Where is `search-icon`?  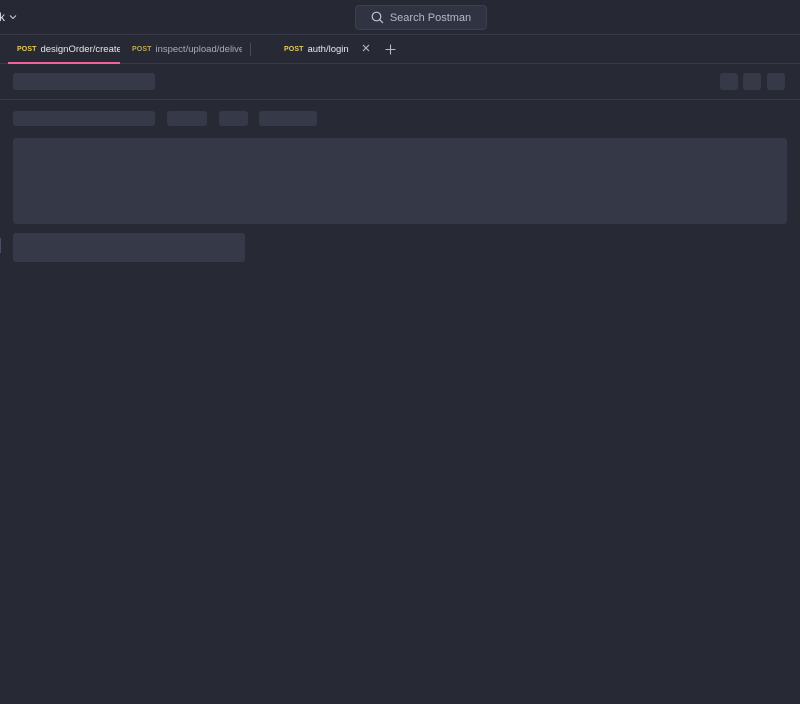
search-icon is located at coordinates (377, 17).